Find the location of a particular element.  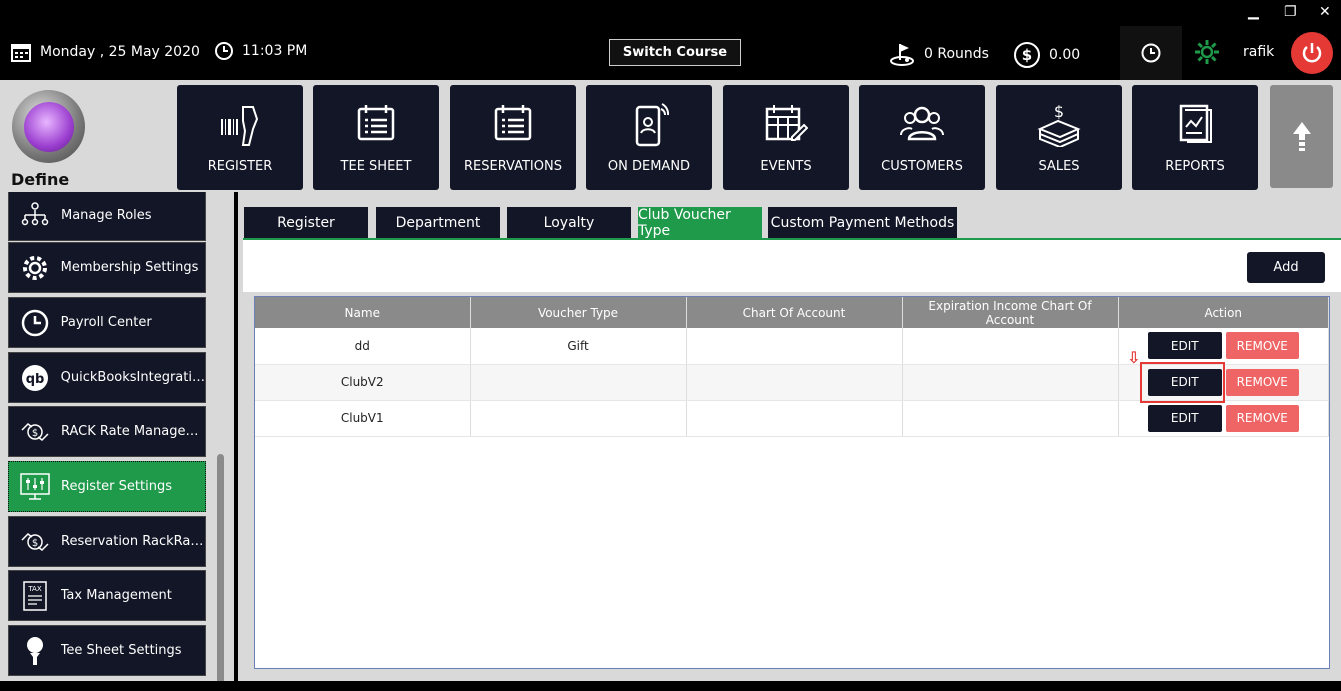

tab-club-voucher-type: Club Voucher Type is located at coordinates (700, 223).